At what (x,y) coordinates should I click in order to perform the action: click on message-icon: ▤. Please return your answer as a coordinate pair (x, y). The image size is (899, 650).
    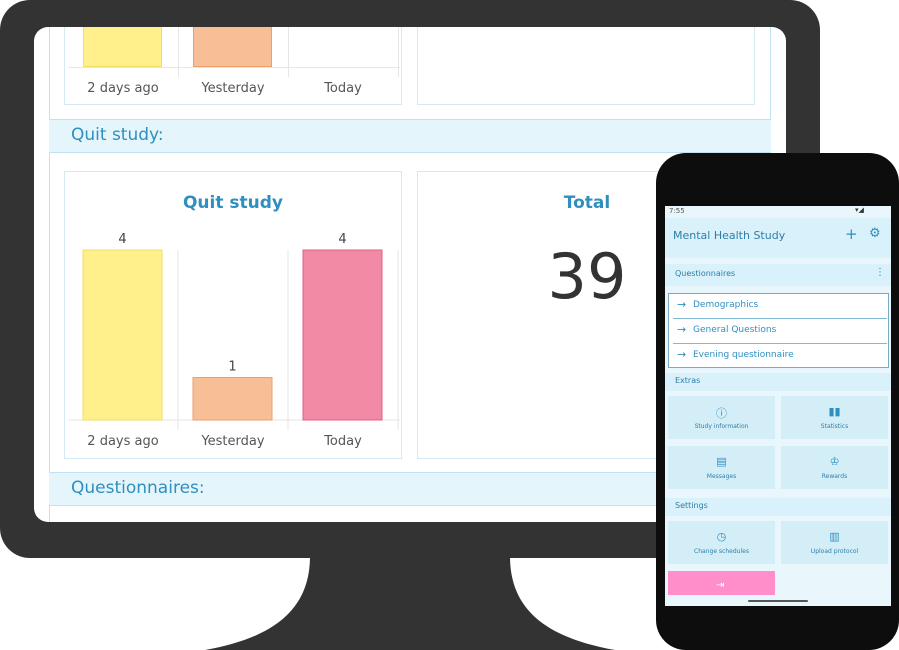
    Looking at the image, I should click on (721, 461).